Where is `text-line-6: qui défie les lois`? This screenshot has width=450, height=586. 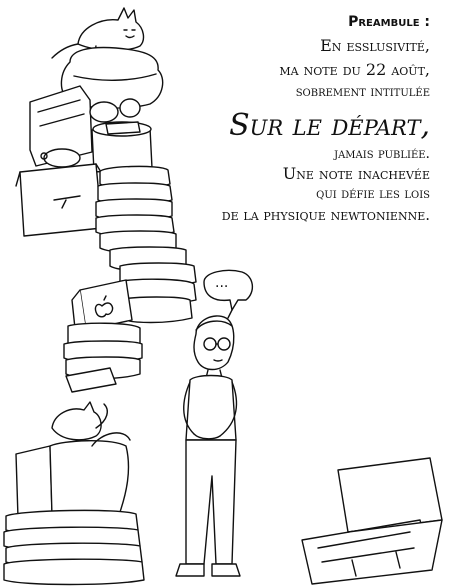
text-line-6: qui défie les lois is located at coordinates (373, 194).